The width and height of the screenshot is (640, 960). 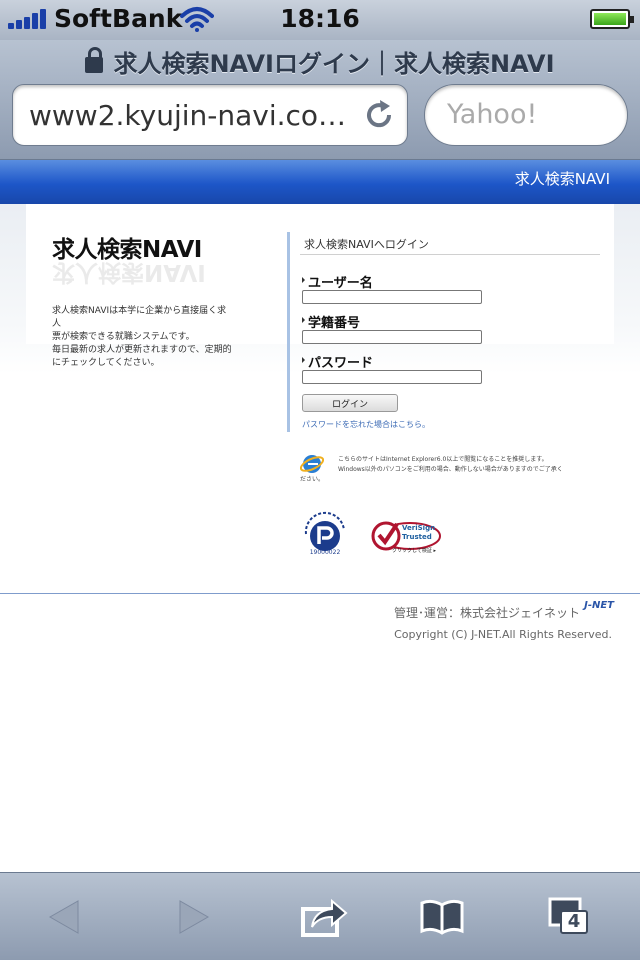 I want to click on page-title-text: 求人検索NAVIログイン｜求人検索NAVI, so click(x=334, y=64).